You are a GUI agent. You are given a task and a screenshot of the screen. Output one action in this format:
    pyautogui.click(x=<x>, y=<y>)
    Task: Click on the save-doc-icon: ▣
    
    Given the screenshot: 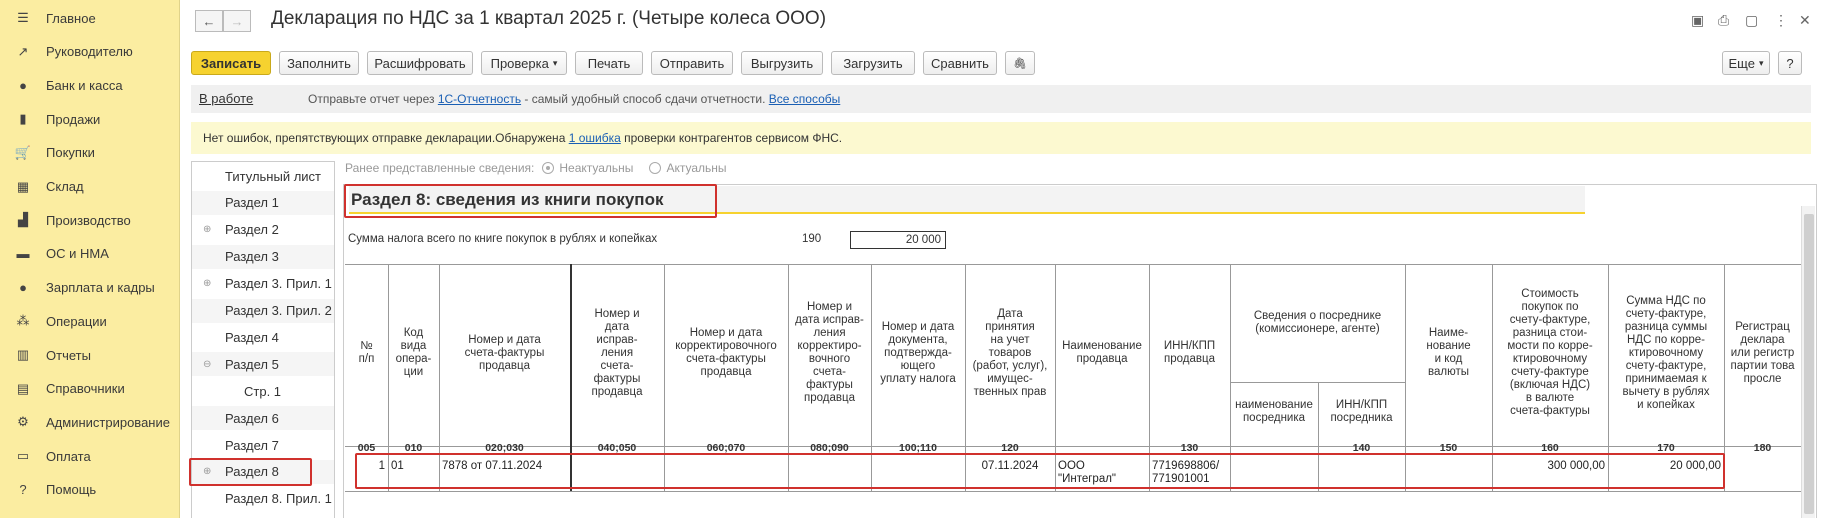 What is the action you would take?
    pyautogui.click(x=1697, y=20)
    